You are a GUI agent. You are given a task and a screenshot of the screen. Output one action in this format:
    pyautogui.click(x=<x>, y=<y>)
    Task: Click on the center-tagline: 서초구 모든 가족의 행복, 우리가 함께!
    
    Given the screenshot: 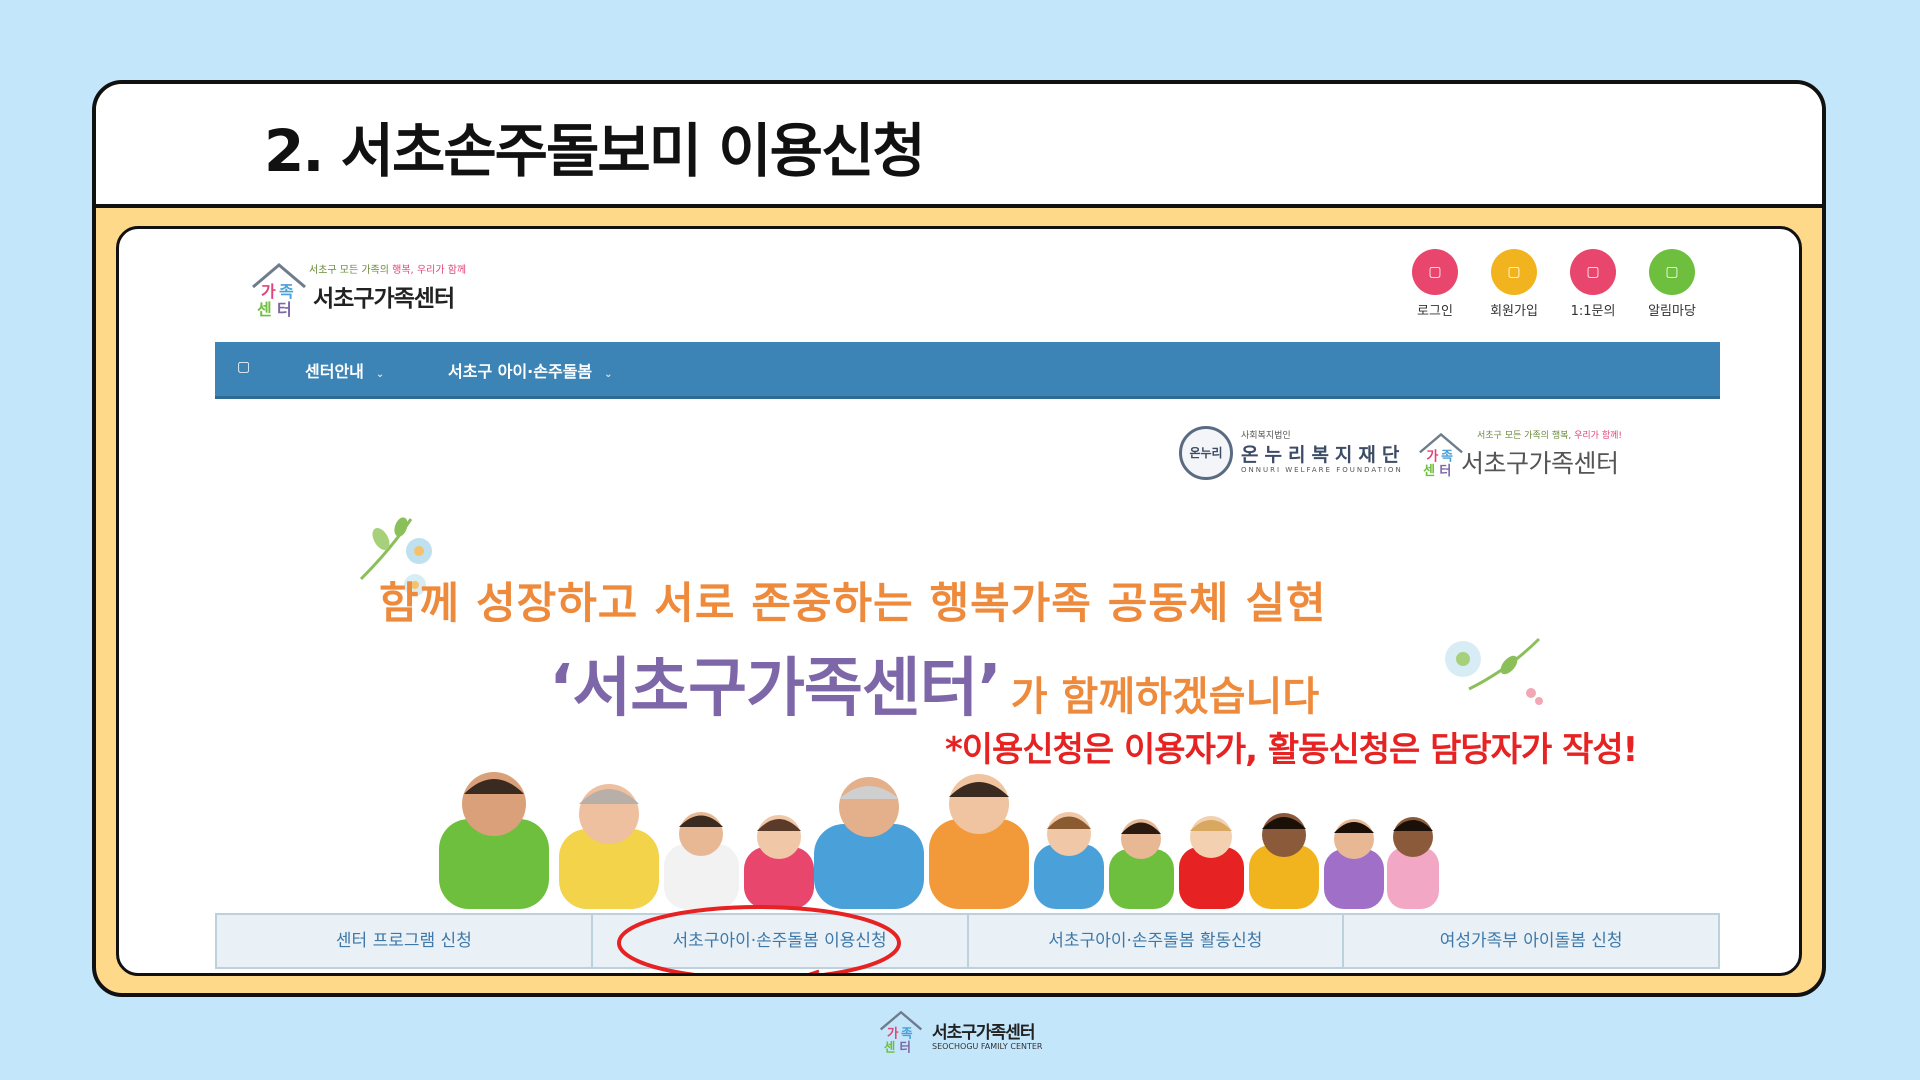 What is the action you would take?
    pyautogui.click(x=1549, y=436)
    